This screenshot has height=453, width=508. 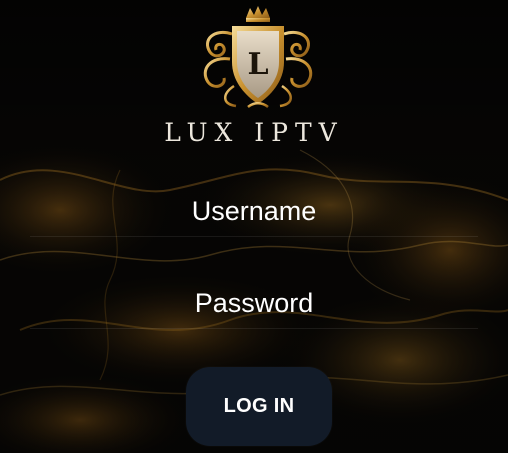 I want to click on crest-shield-icon: L, so click(x=258, y=57).